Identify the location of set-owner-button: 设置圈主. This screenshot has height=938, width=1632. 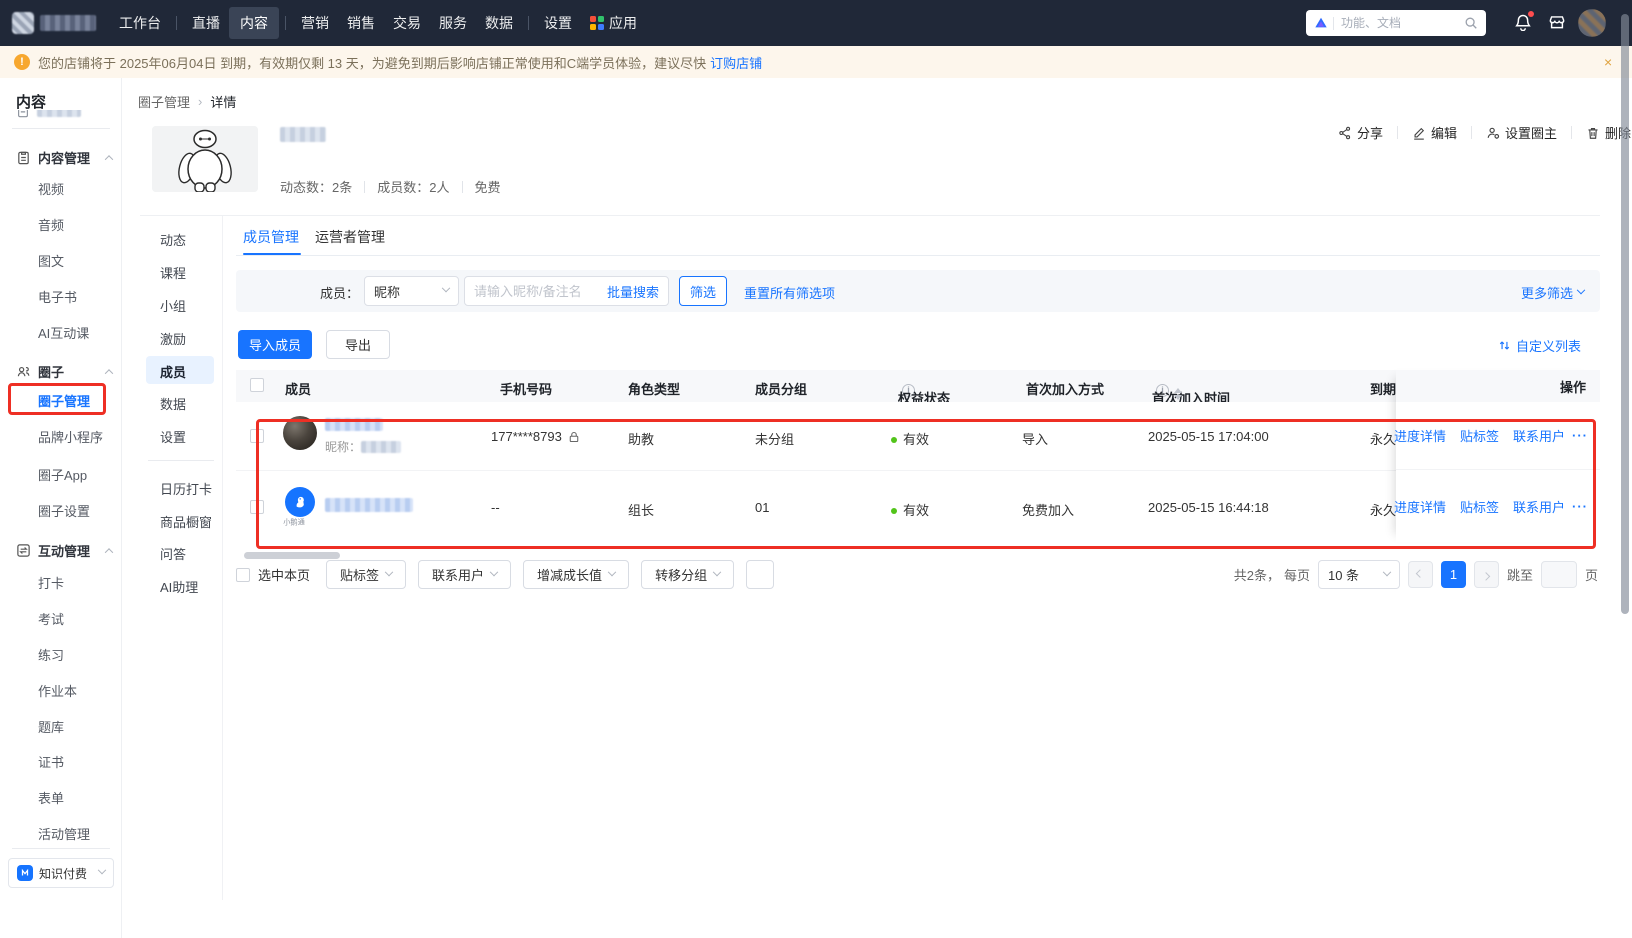
(1521, 132).